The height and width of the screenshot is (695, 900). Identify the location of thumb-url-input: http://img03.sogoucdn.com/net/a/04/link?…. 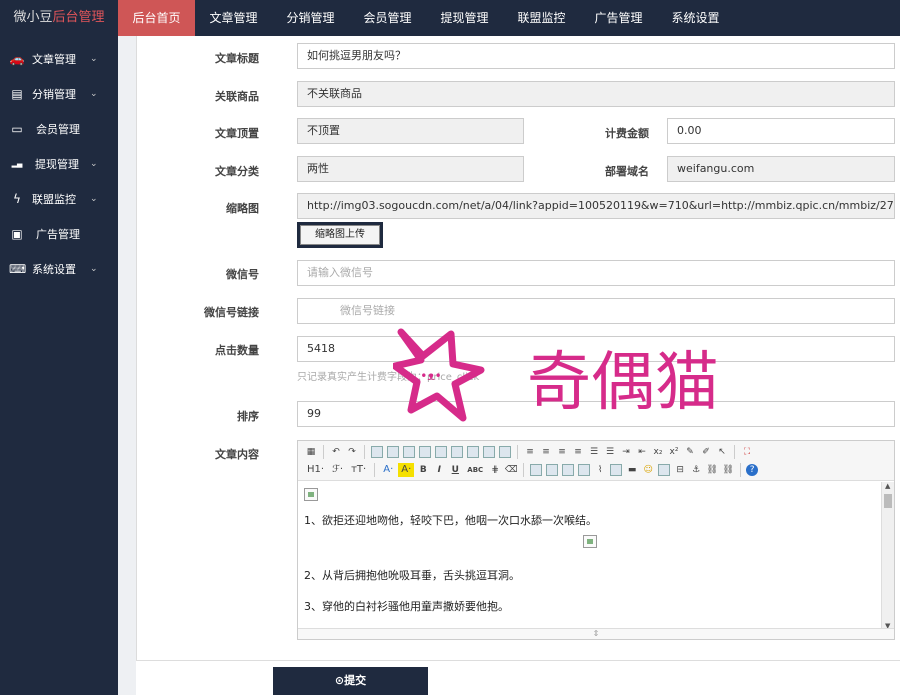
(596, 206).